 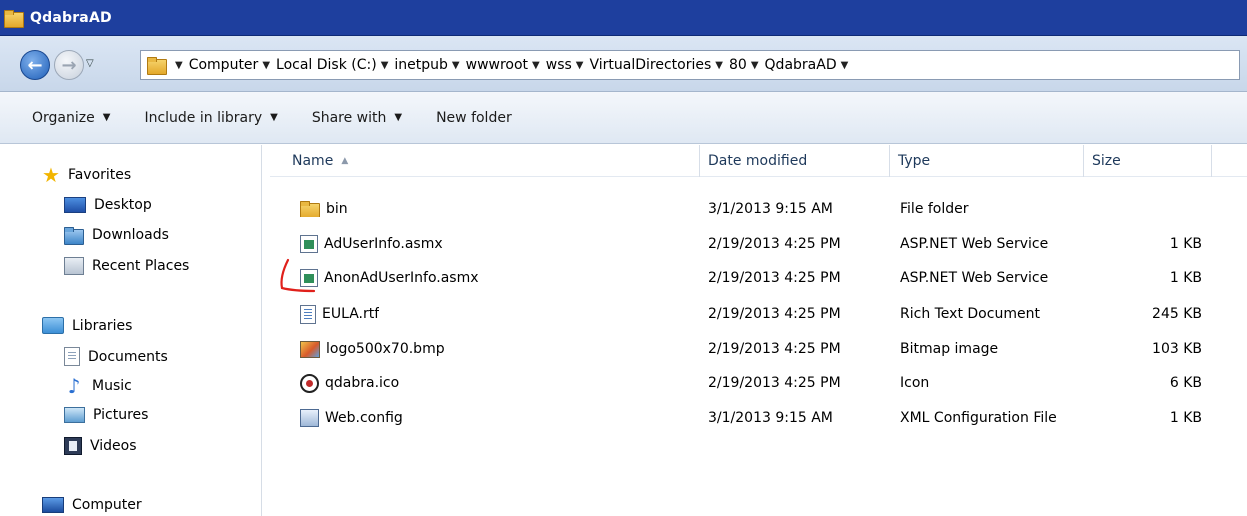 What do you see at coordinates (102, 325) in the screenshot?
I see `nav-label: Libraries` at bounding box center [102, 325].